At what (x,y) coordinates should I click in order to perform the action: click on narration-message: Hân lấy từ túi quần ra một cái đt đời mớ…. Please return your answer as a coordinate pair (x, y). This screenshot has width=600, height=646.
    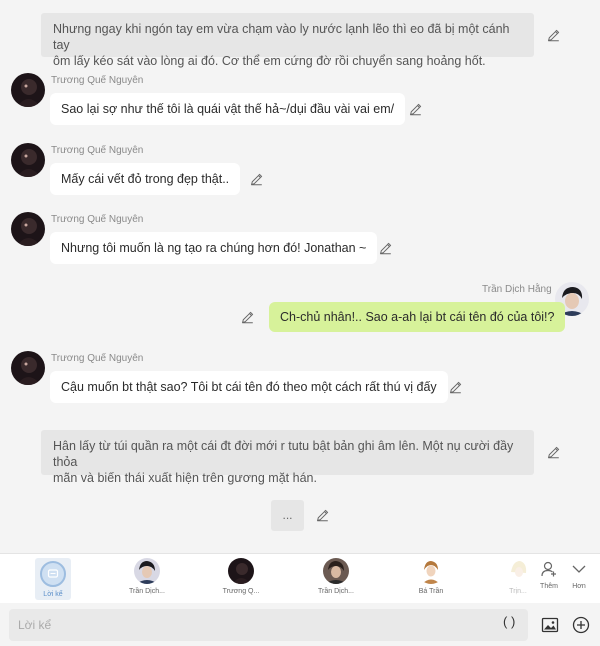
    Looking at the image, I should click on (287, 457).